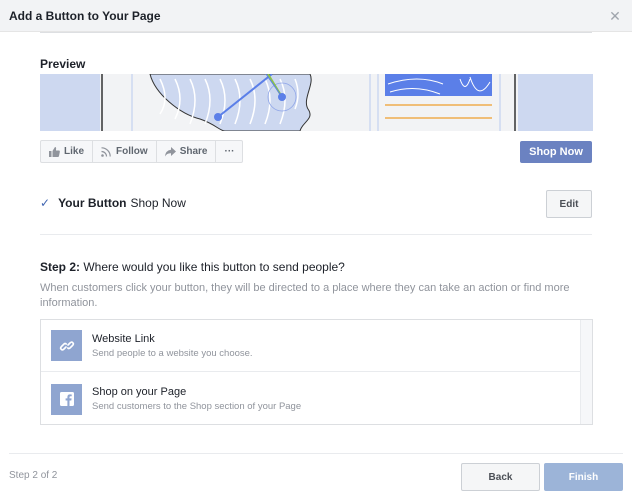 The height and width of the screenshot is (500, 632). I want to click on share-arrow-icon, so click(170, 151).